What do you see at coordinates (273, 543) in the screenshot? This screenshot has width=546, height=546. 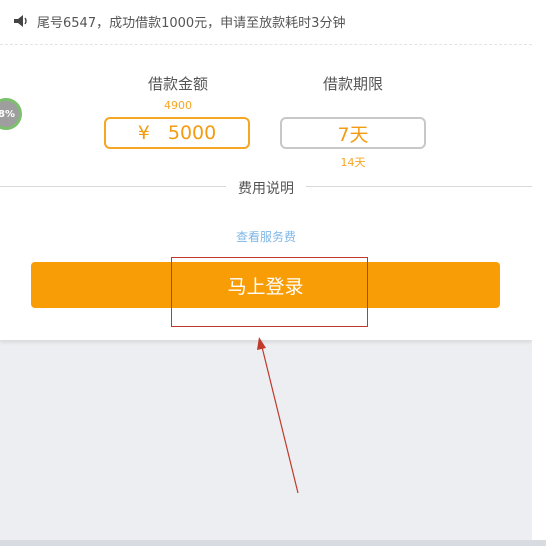 I see `bottom-bar` at bounding box center [273, 543].